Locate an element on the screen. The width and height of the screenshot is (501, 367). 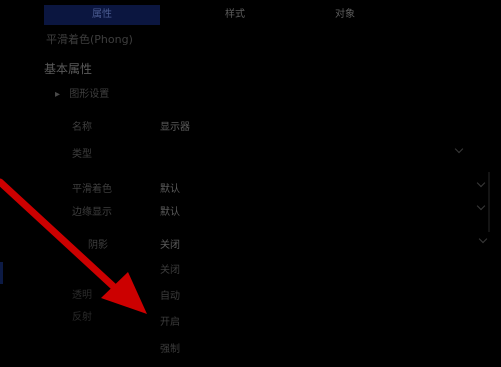
arrow-shaft is located at coordinates (65, 240).